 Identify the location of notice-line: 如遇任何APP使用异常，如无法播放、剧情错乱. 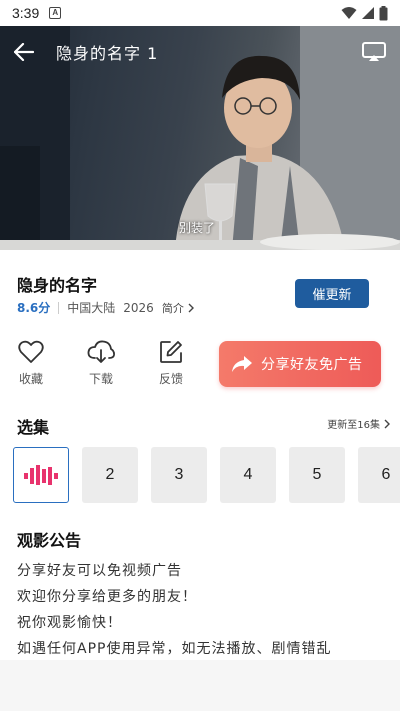
(174, 649).